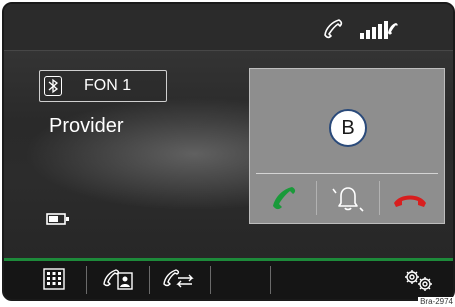 The width and height of the screenshot is (455, 307). I want to click on phonebook-icon, so click(118, 279).